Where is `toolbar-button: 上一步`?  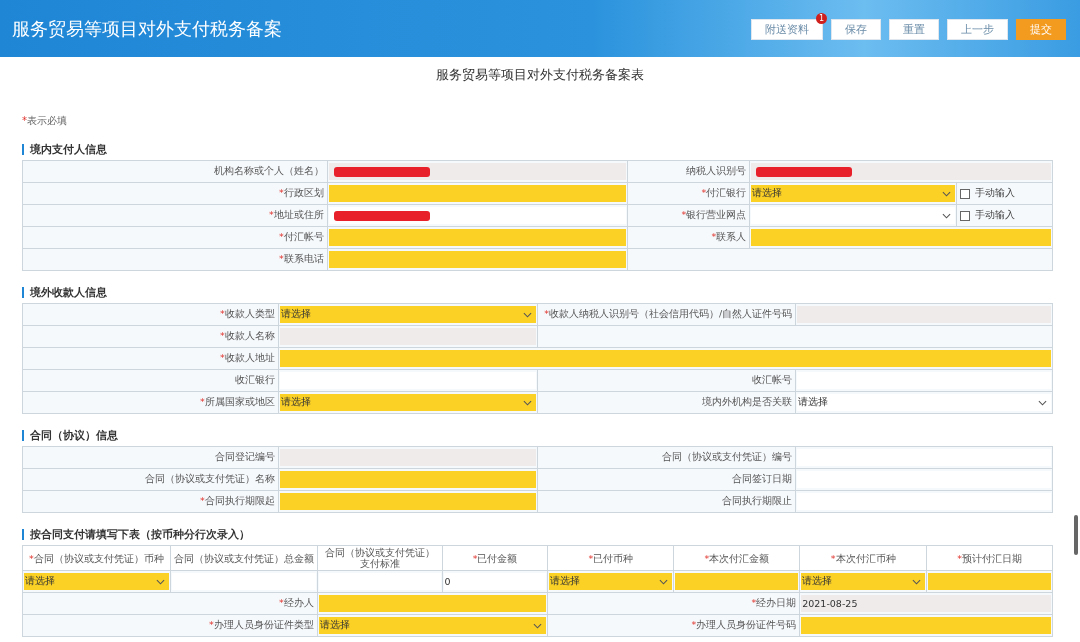
toolbar-button: 上一步 is located at coordinates (977, 29).